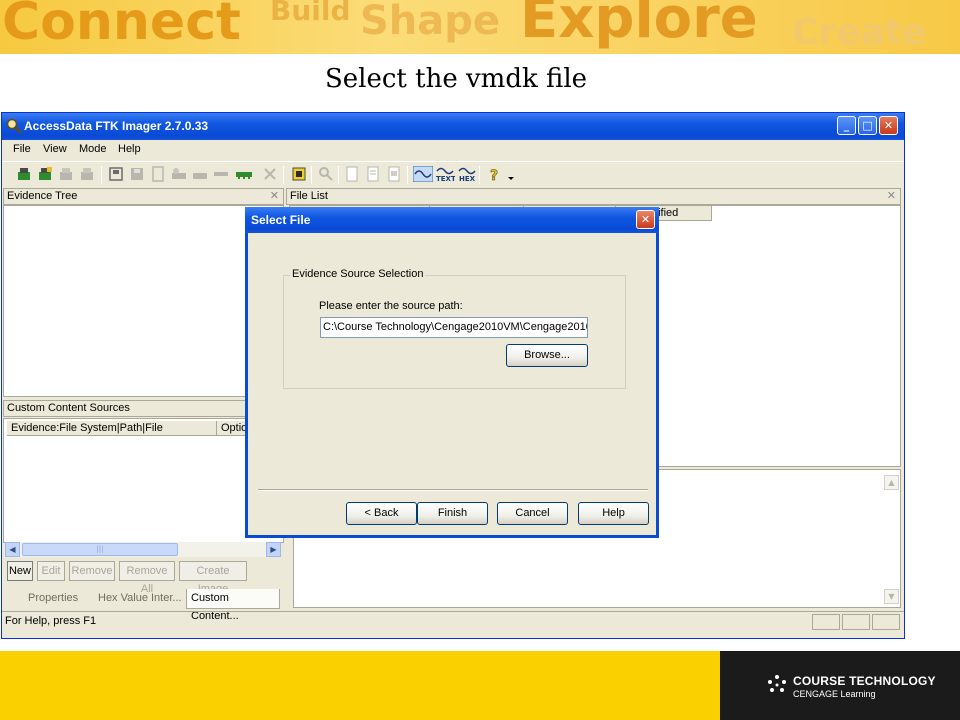  What do you see at coordinates (309, 196) in the screenshot?
I see `file-list-title: File List` at bounding box center [309, 196].